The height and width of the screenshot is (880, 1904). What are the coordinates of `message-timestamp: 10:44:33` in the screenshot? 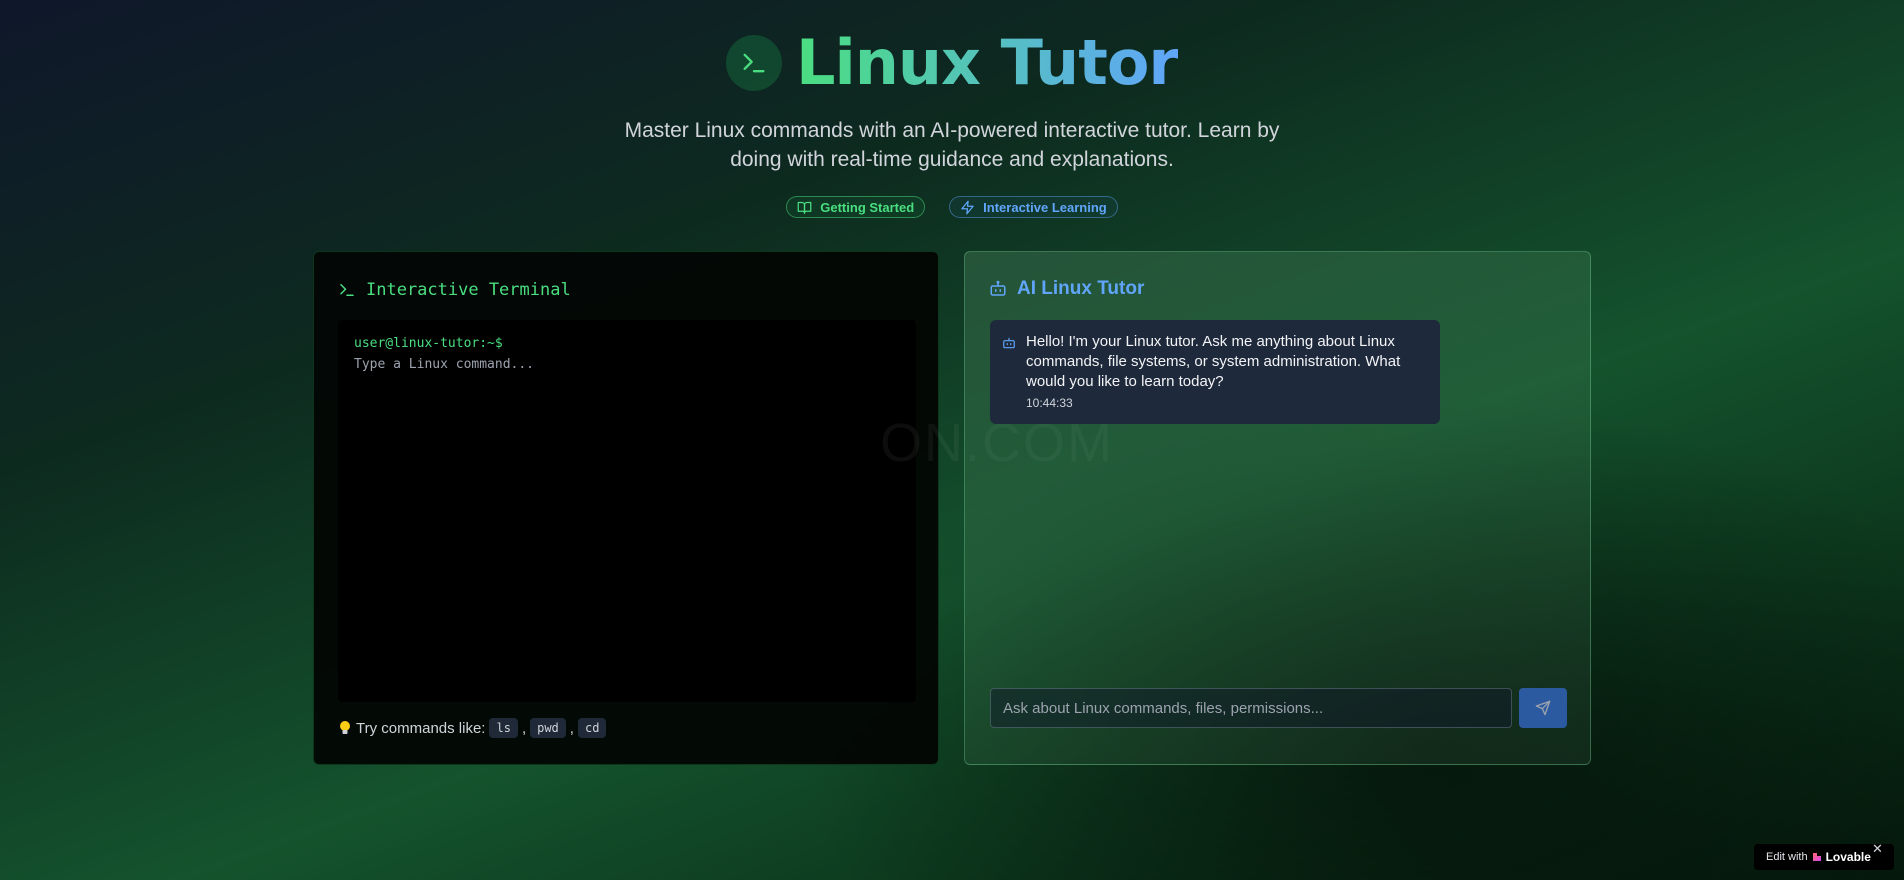 It's located at (1049, 403).